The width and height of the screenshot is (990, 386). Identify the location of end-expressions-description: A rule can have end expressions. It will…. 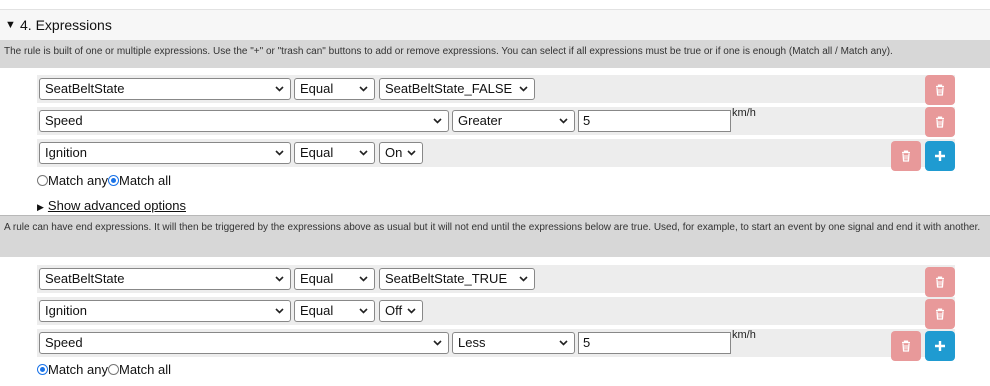
(495, 236).